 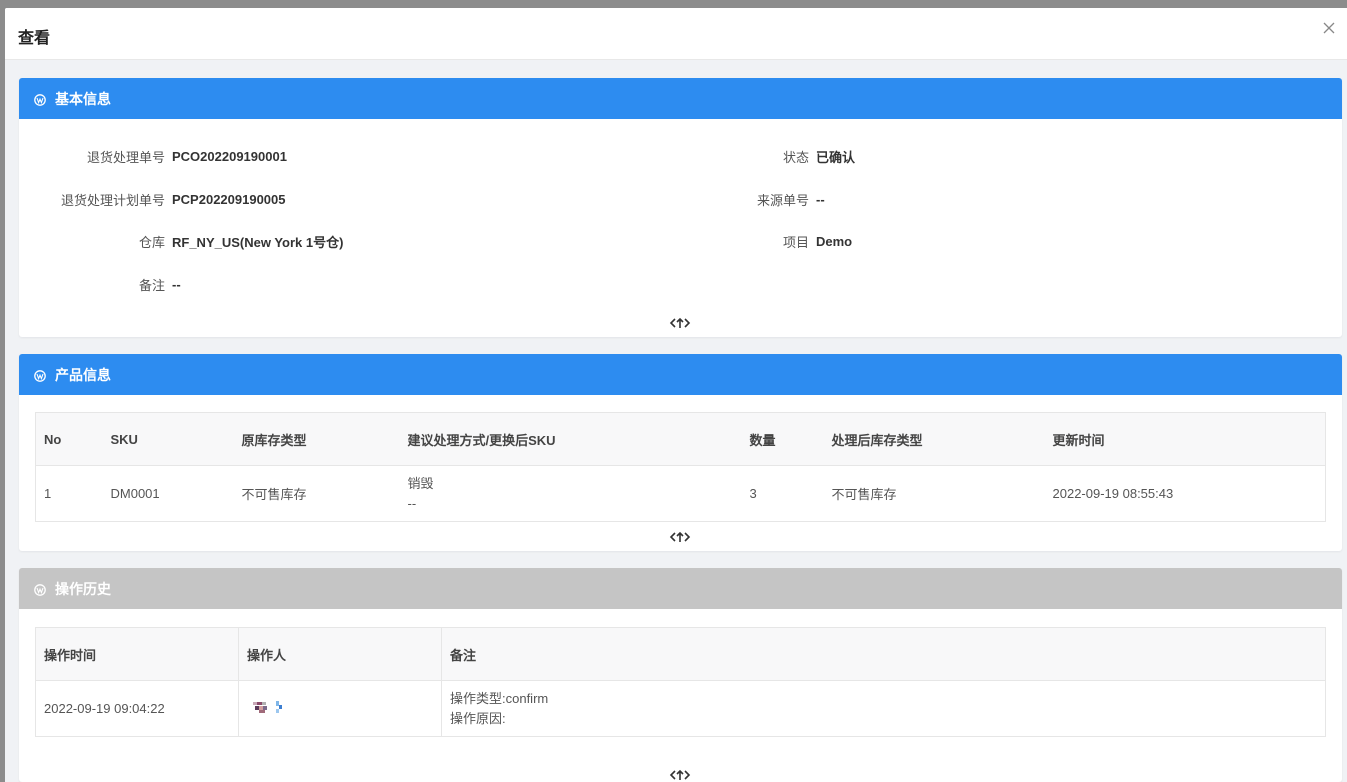 I want to click on field-source-no: 来源单号 --, so click(x=422, y=199).